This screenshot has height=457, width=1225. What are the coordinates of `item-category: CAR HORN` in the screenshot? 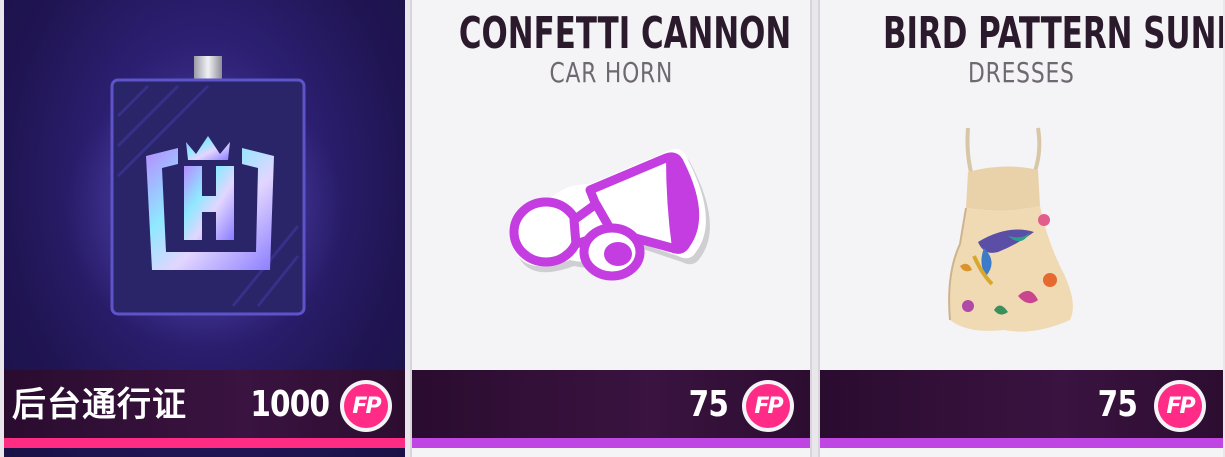 It's located at (611, 72).